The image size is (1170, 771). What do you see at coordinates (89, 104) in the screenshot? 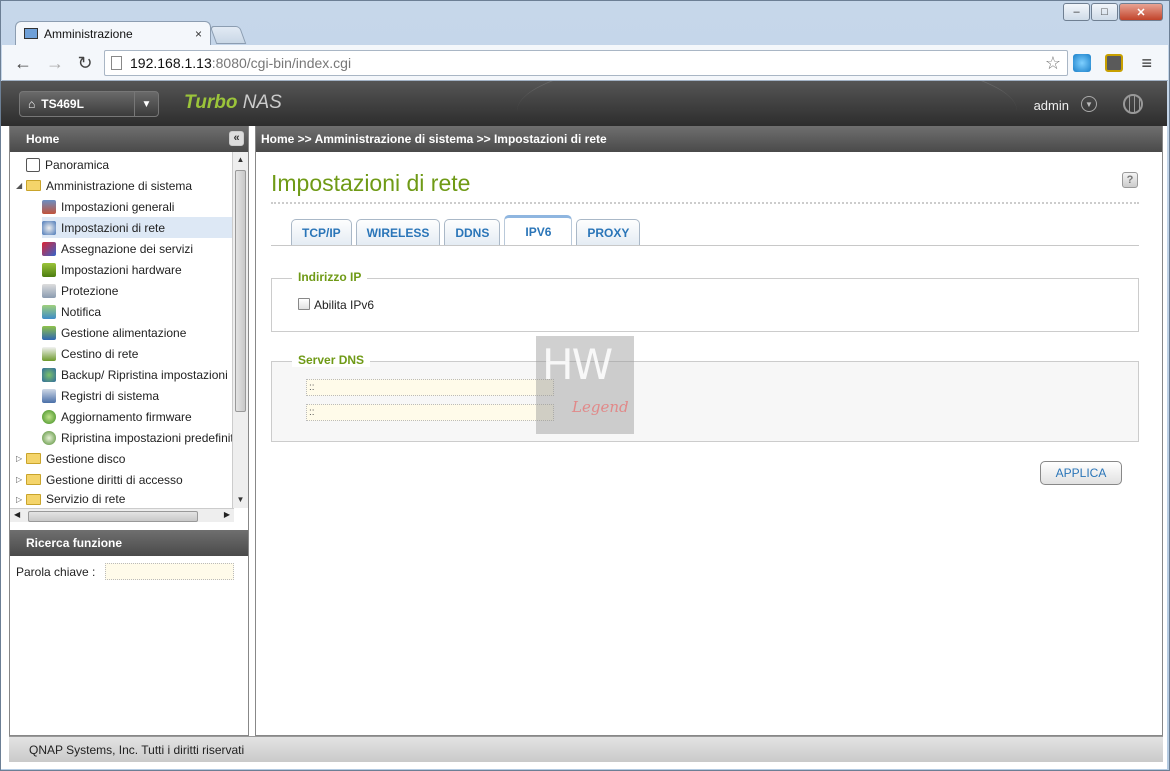
I see `device-selector: ⌂ TS469L ▼` at bounding box center [89, 104].